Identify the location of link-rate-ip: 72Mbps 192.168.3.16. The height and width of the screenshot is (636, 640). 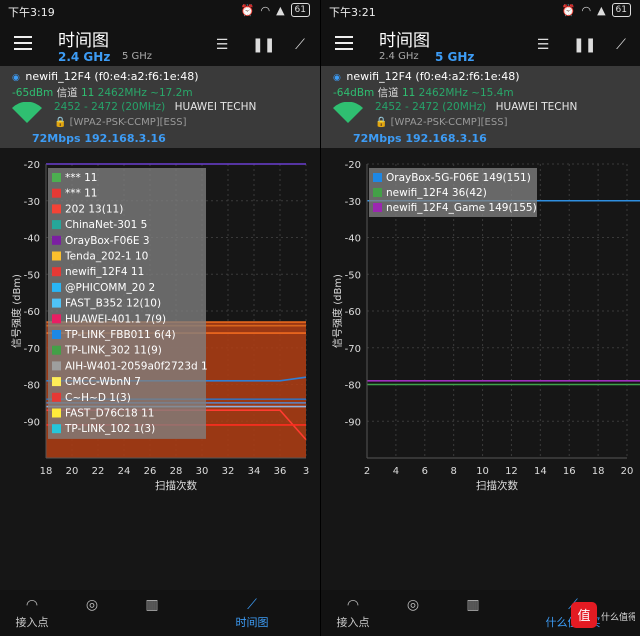
(420, 138).